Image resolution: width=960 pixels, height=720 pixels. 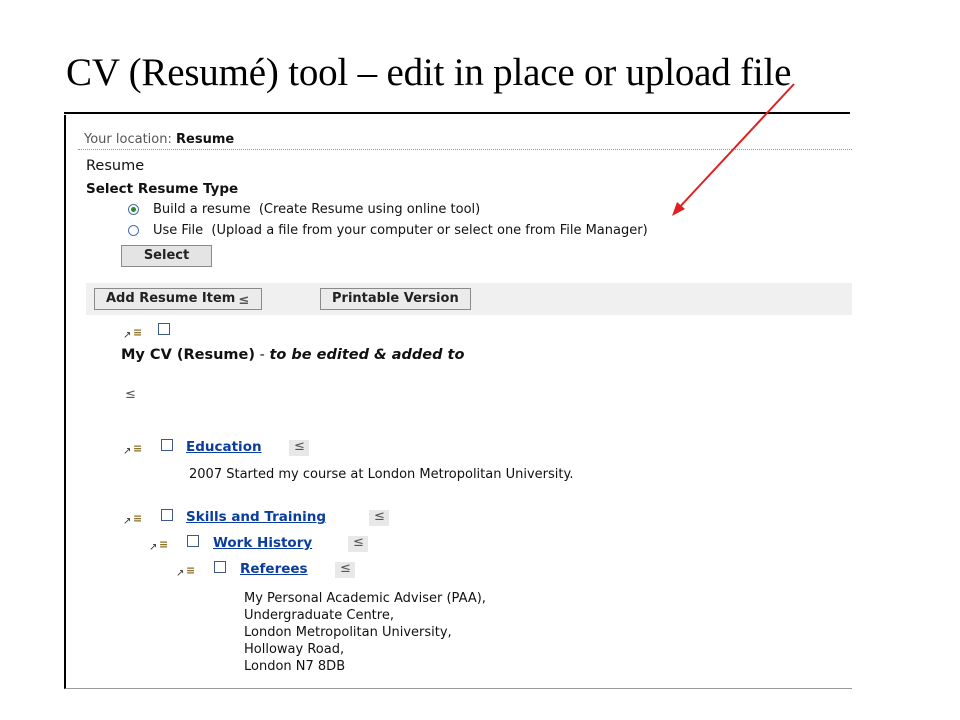 I want to click on annotation-arrow, so click(x=733, y=149).